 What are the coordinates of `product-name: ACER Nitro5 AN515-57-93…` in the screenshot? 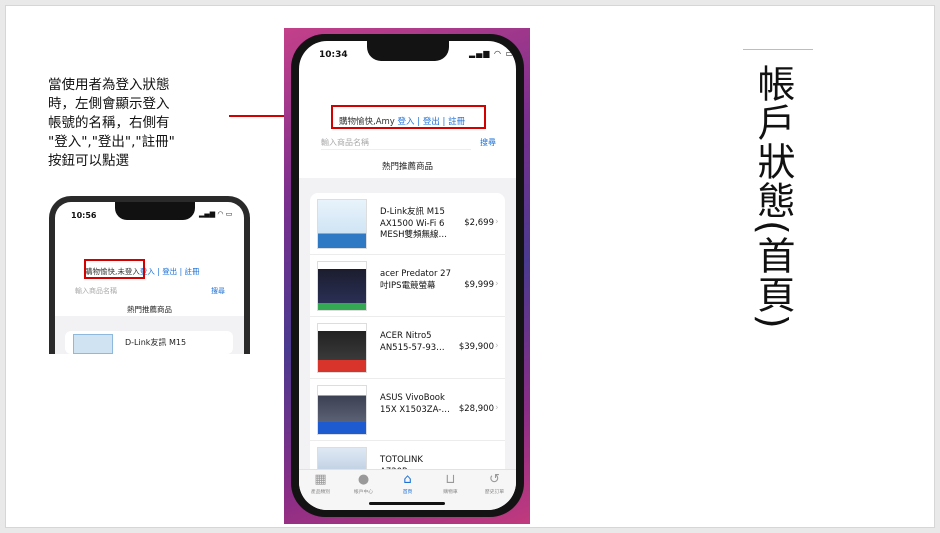 It's located at (412, 342).